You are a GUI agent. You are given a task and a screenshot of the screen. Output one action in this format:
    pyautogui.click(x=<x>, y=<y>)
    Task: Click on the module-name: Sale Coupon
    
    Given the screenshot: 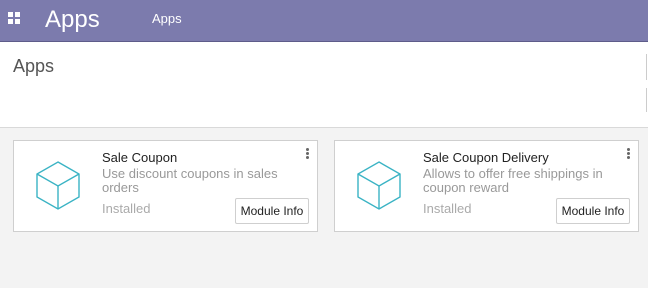 What is the action you would take?
    pyautogui.click(x=140, y=157)
    